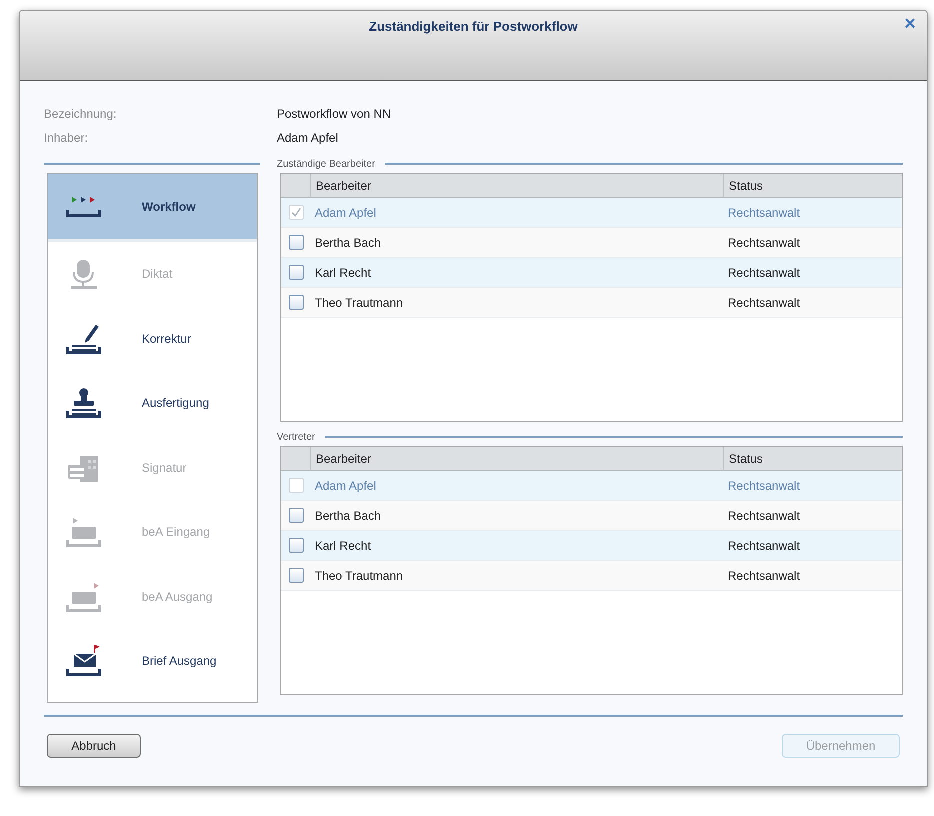 This screenshot has height=816, width=934. Describe the element at coordinates (296, 437) in the screenshot. I see `group-legend: Vertreter` at that location.